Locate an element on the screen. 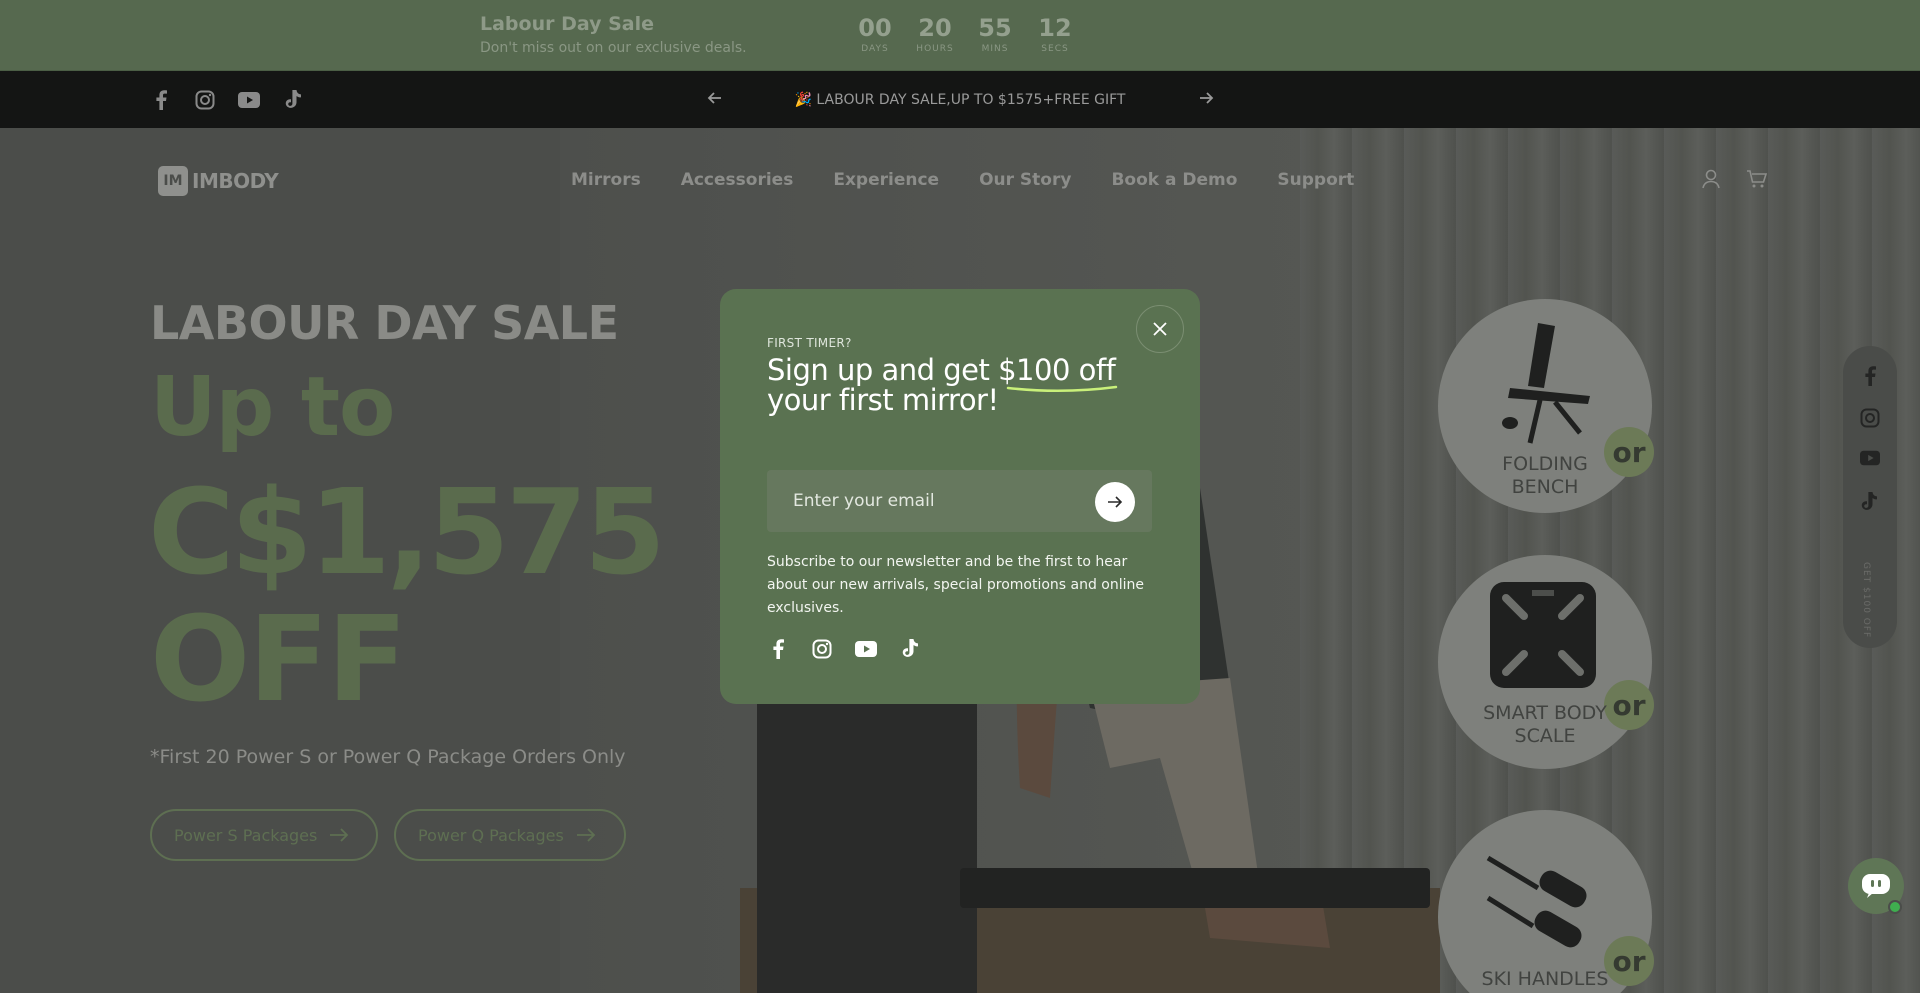 The width and height of the screenshot is (1920, 993). hero-headline-line1: Up to is located at coordinates (272, 407).